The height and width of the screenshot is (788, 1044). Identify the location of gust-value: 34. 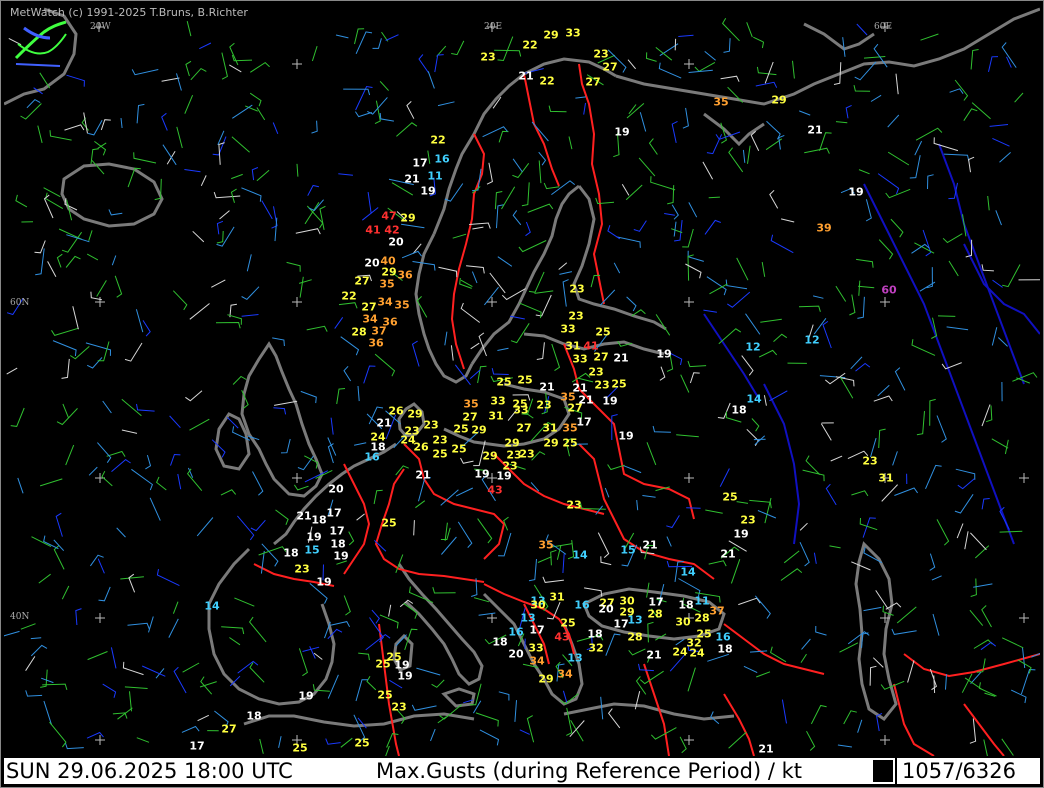
(537, 661).